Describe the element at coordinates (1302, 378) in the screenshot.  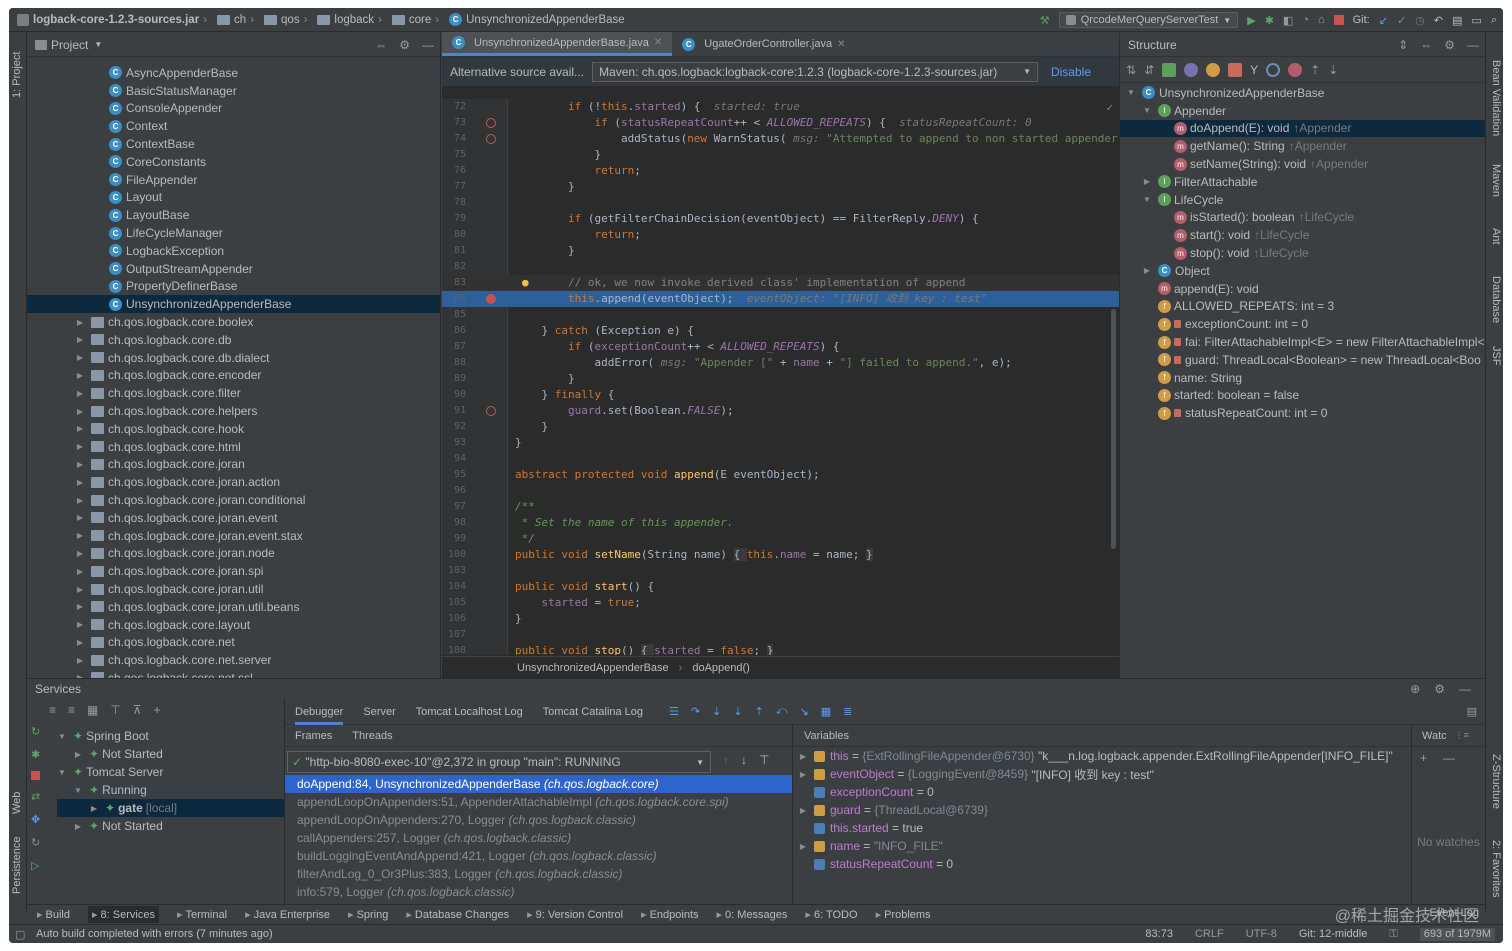
I see `structure-item: f name: String` at that location.